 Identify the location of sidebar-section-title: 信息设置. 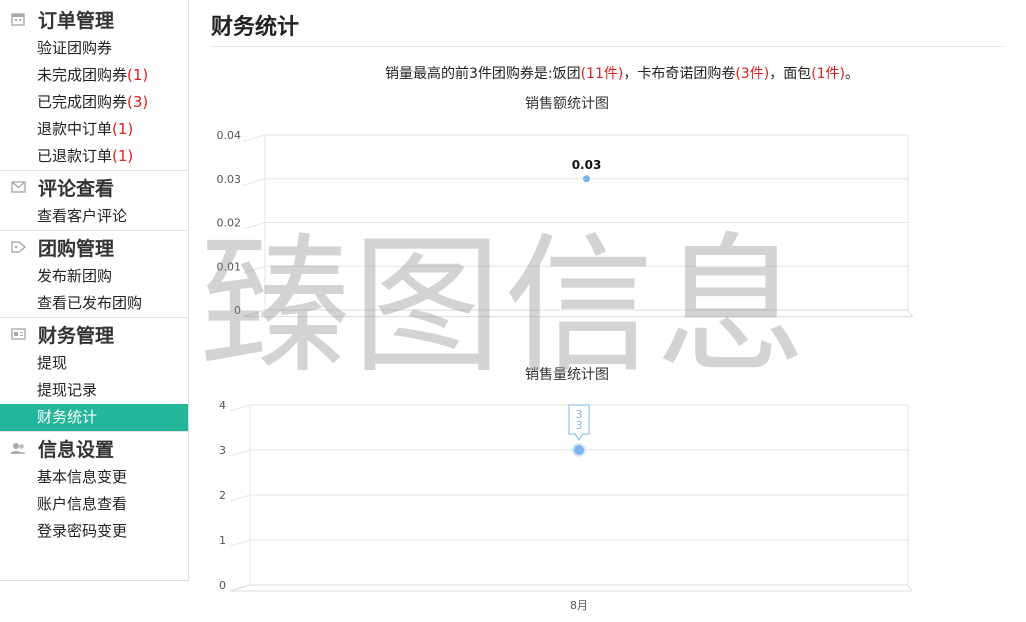
(76, 449).